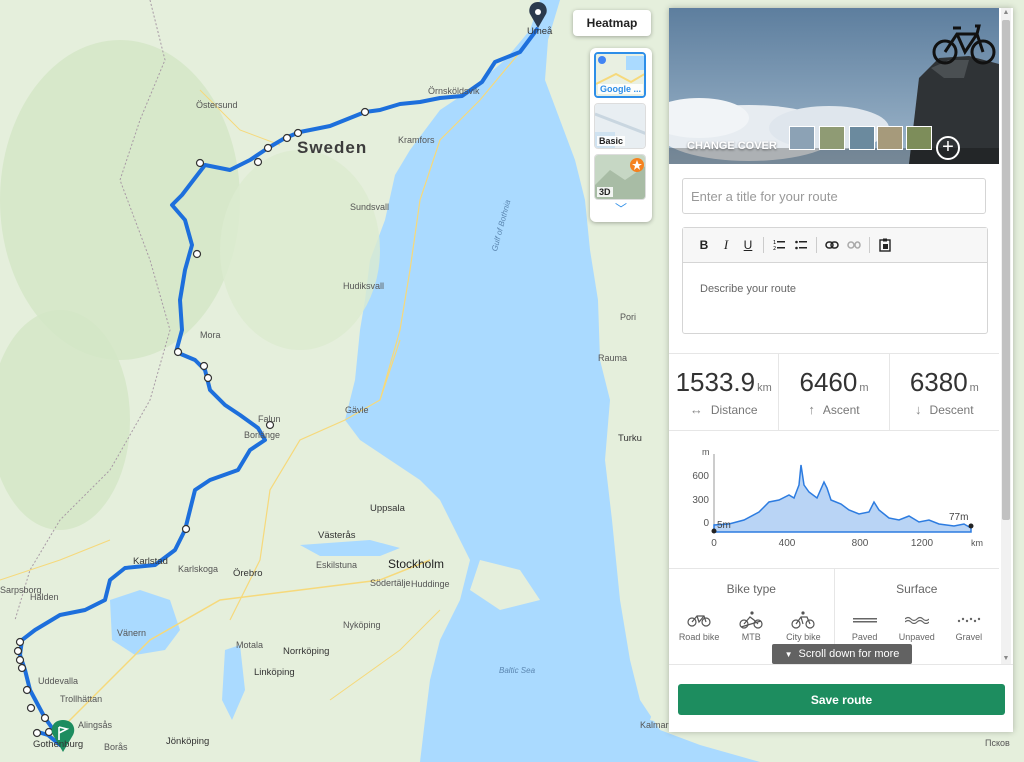  Describe the element at coordinates (387, 508) in the screenshot. I see `map-label-uppsala: Uppsala` at that location.